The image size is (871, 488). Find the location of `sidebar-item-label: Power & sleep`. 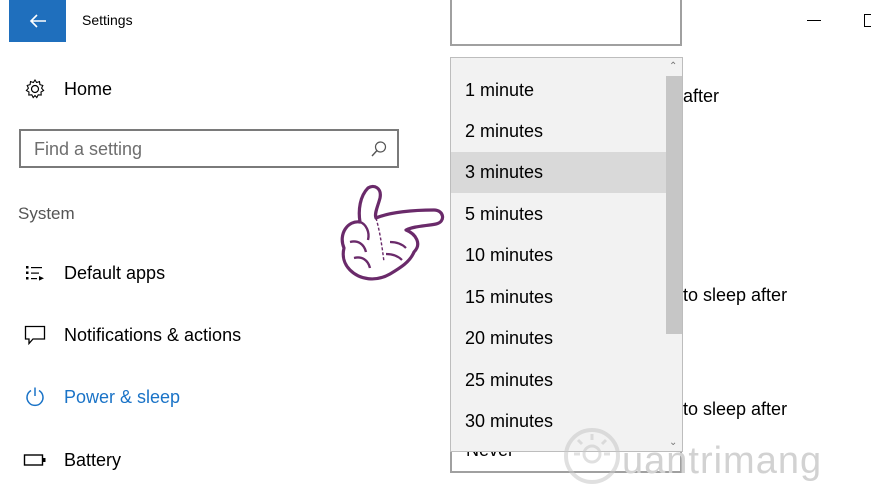

sidebar-item-label: Power & sleep is located at coordinates (122, 396).